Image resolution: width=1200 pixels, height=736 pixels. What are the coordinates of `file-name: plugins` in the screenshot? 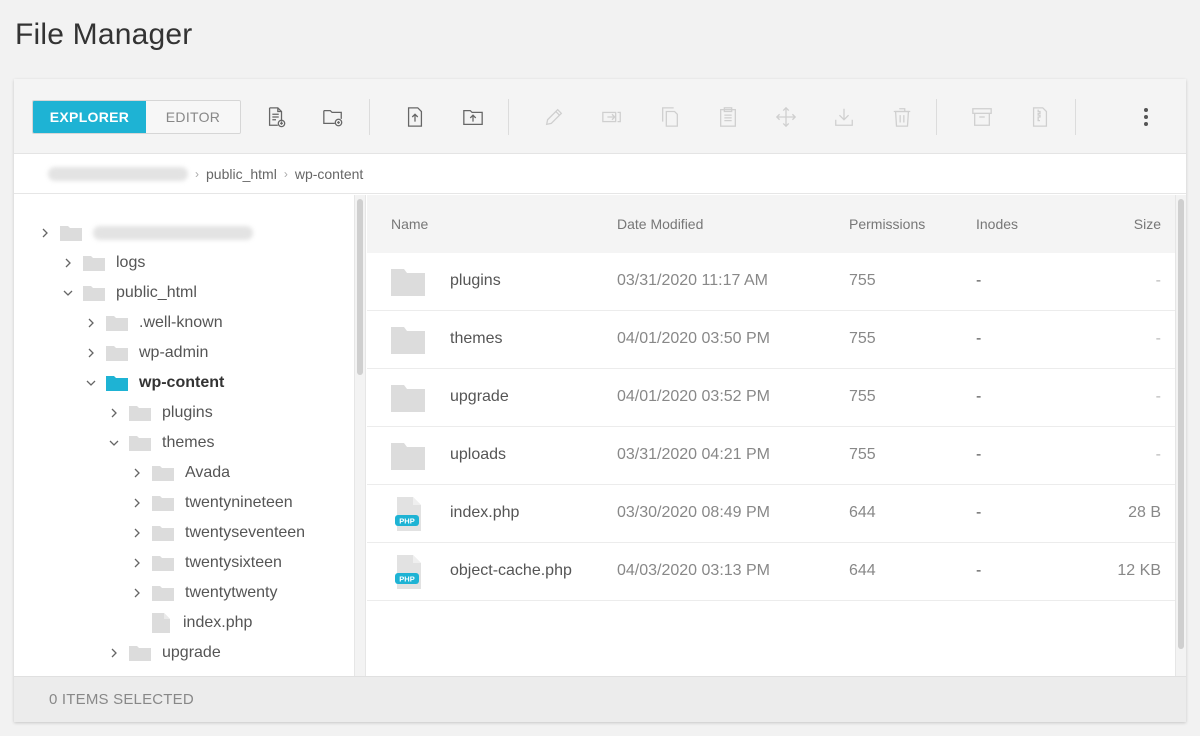 It's located at (475, 280).